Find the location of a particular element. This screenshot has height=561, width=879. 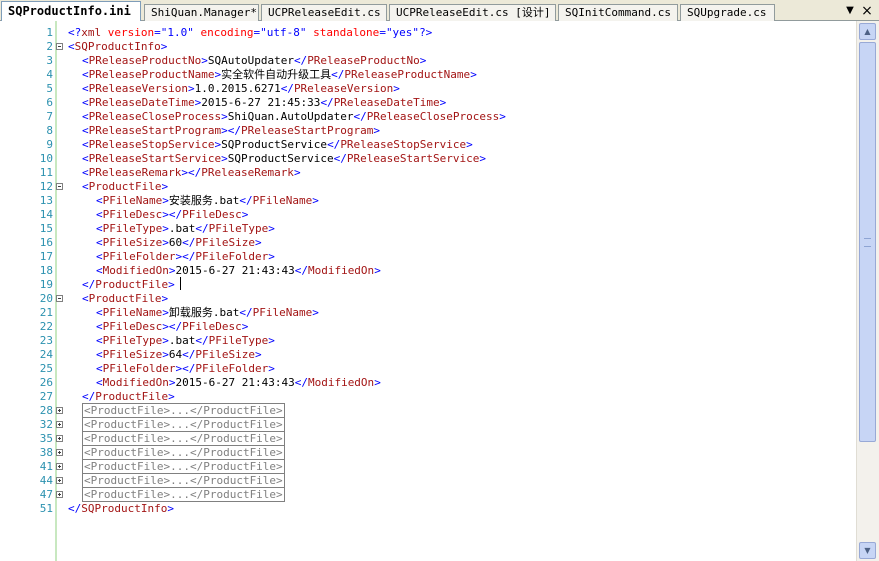

code-line: 41 <ProductFile>...</ProductFile> is located at coordinates (428, 466).